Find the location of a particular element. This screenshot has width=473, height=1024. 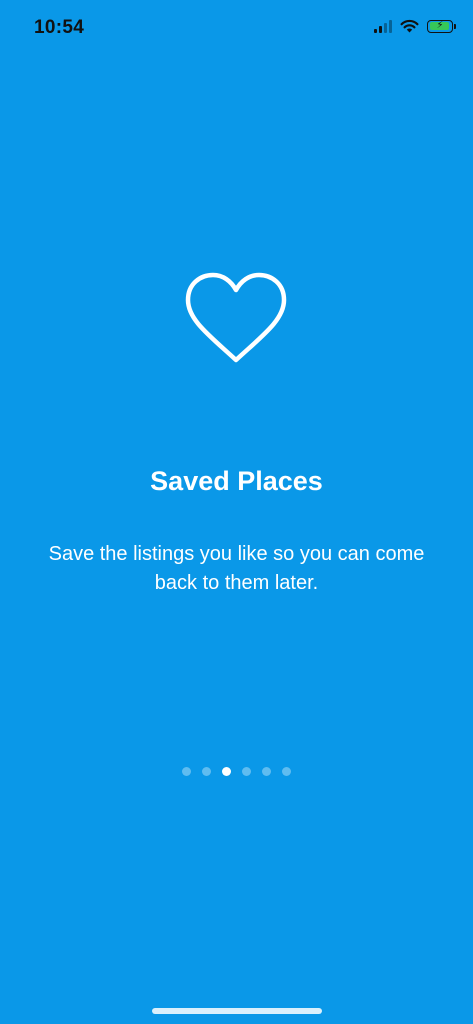

status-icons: ⚡ is located at coordinates (415, 26).